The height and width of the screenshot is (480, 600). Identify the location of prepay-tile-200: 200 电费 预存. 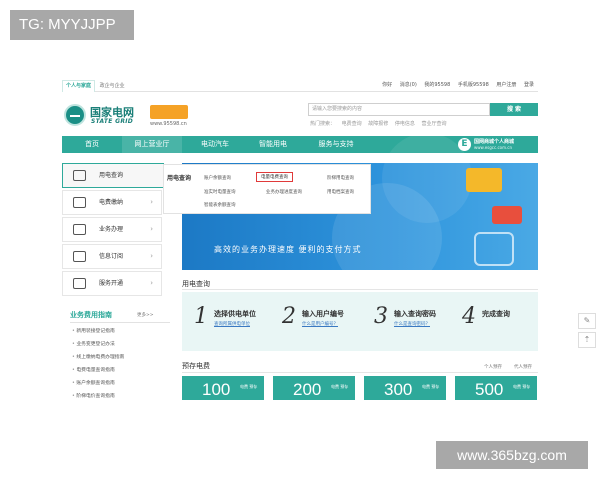
(314, 388).